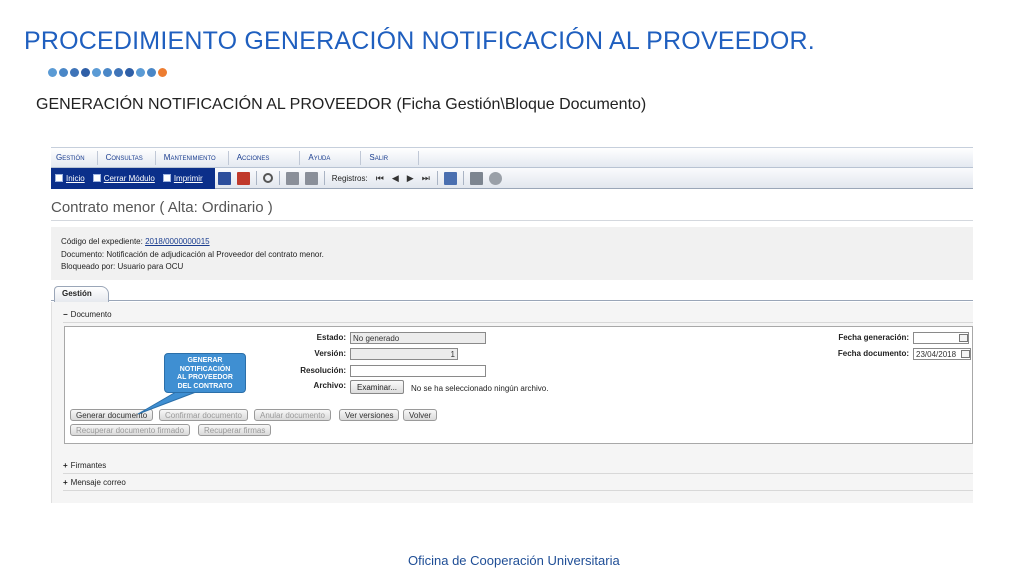 The height and width of the screenshot is (576, 1024). Describe the element at coordinates (330, 353) in the screenshot. I see `version-label: Versión:` at that location.